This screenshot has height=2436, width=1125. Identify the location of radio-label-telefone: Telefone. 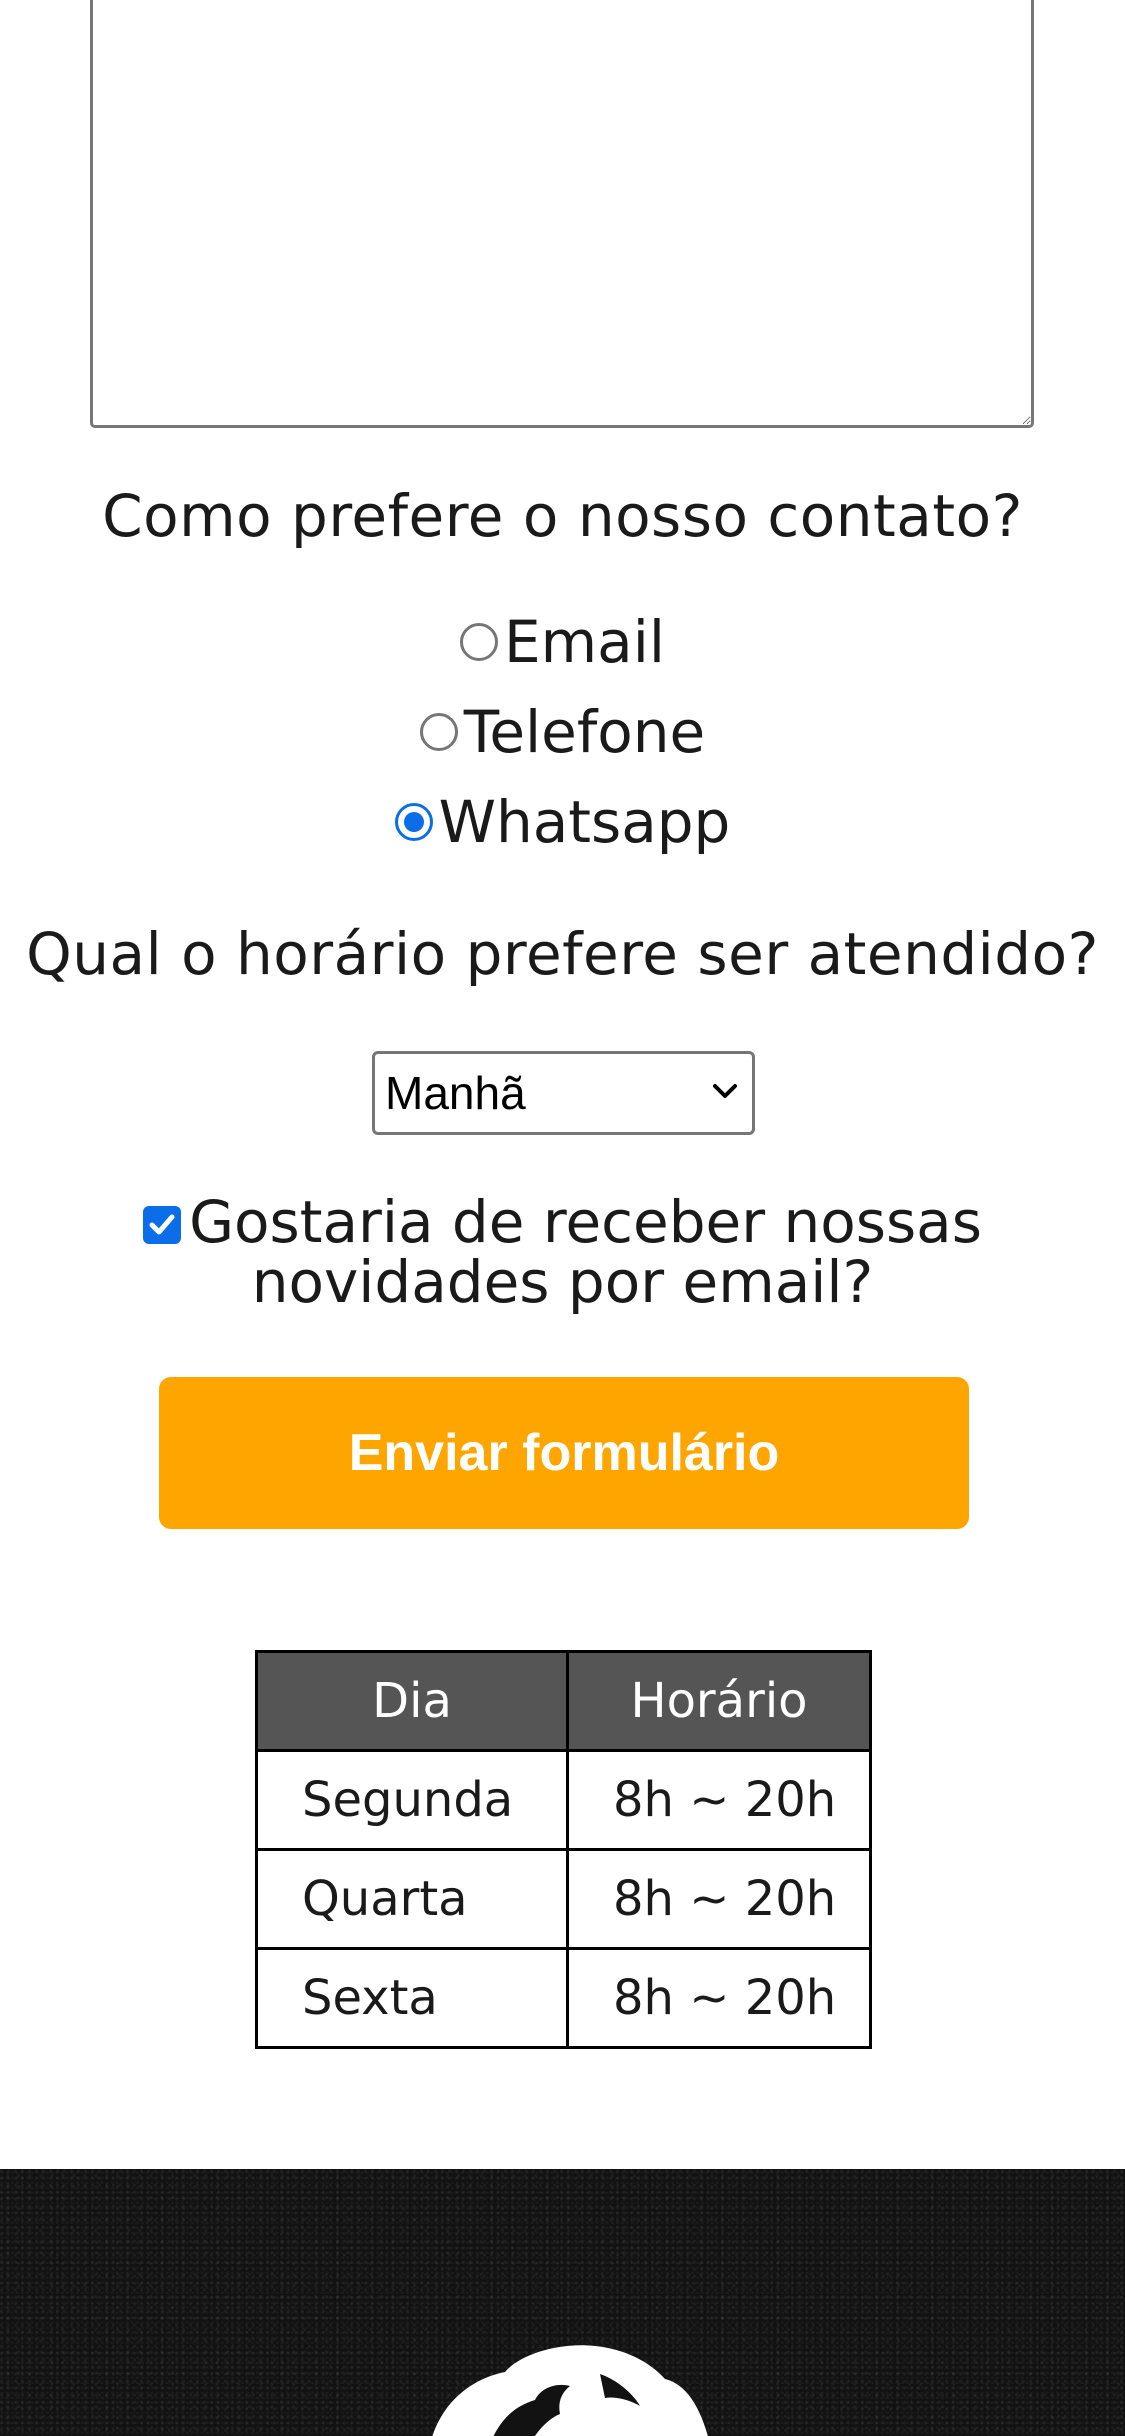
(584, 732).